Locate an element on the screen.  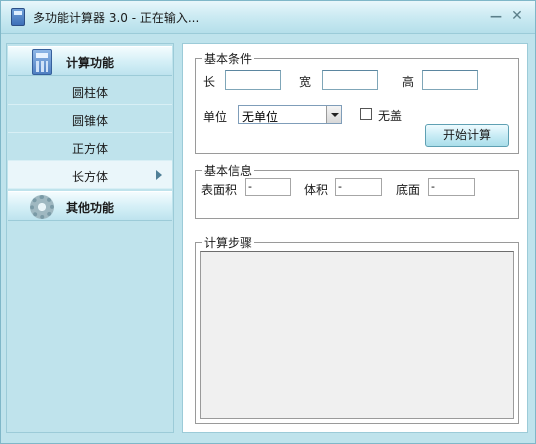
sidebar-item-label: 圆柱体 is located at coordinates (90, 93).